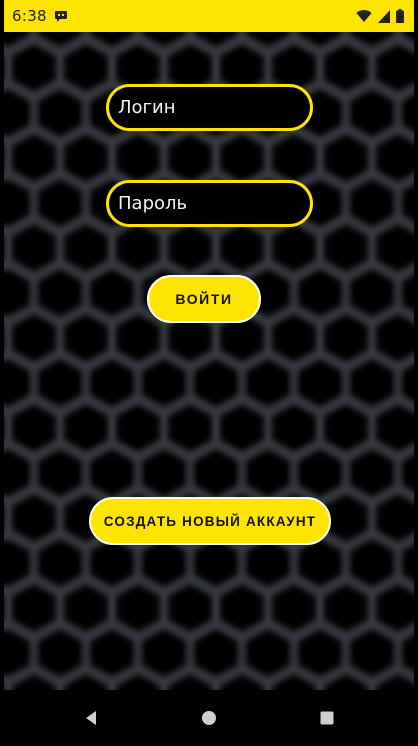  Describe the element at coordinates (364, 16) in the screenshot. I see `wifi-icon` at that location.